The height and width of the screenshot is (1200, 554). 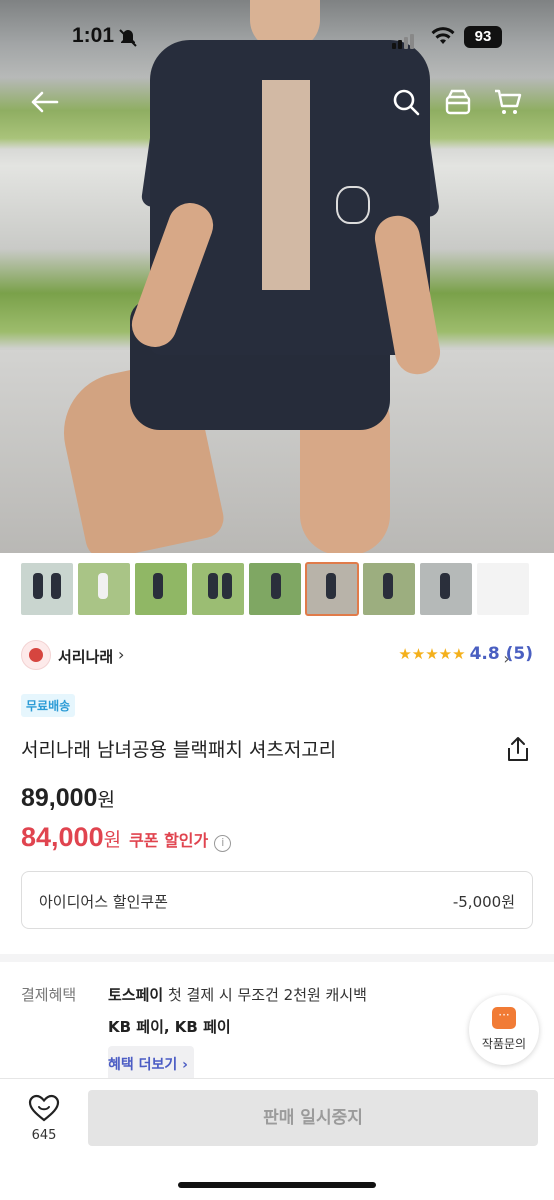 I want to click on coupon-amount: -5,000원, so click(x=483, y=902).